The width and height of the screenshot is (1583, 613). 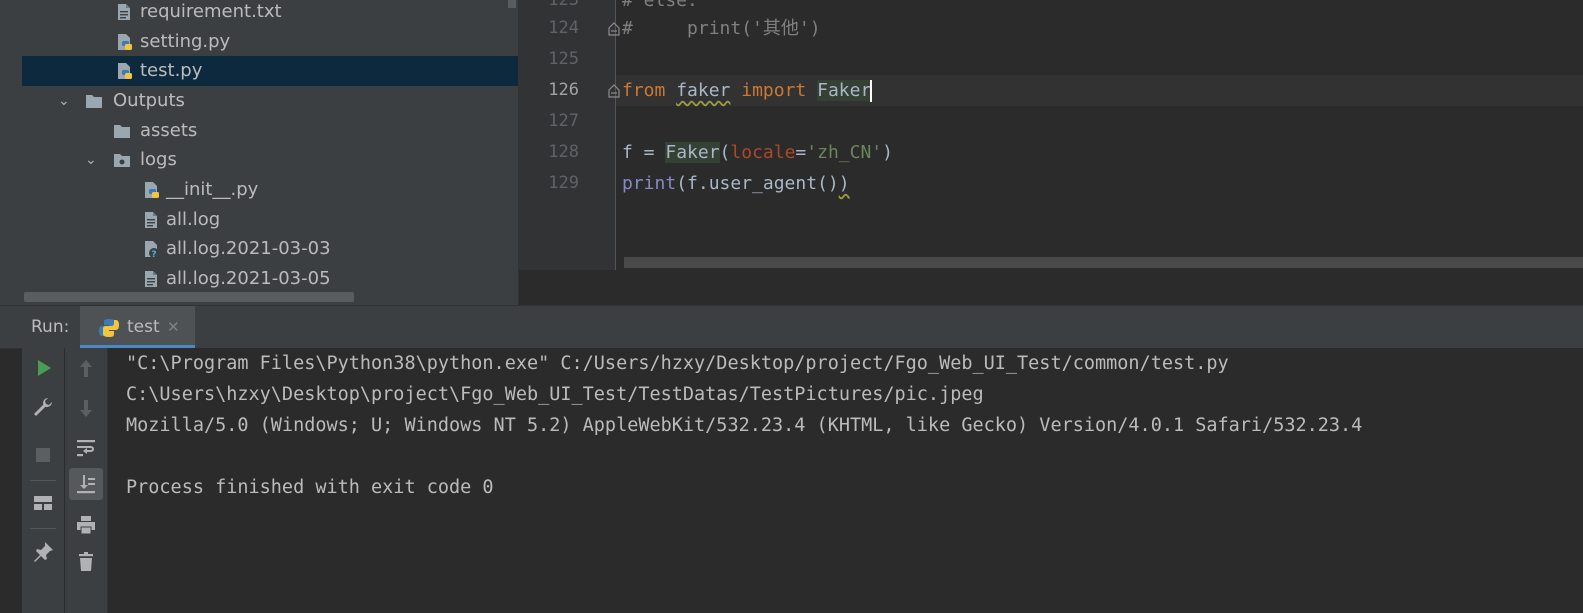 What do you see at coordinates (649, 183) in the screenshot?
I see `code-token: print` at bounding box center [649, 183].